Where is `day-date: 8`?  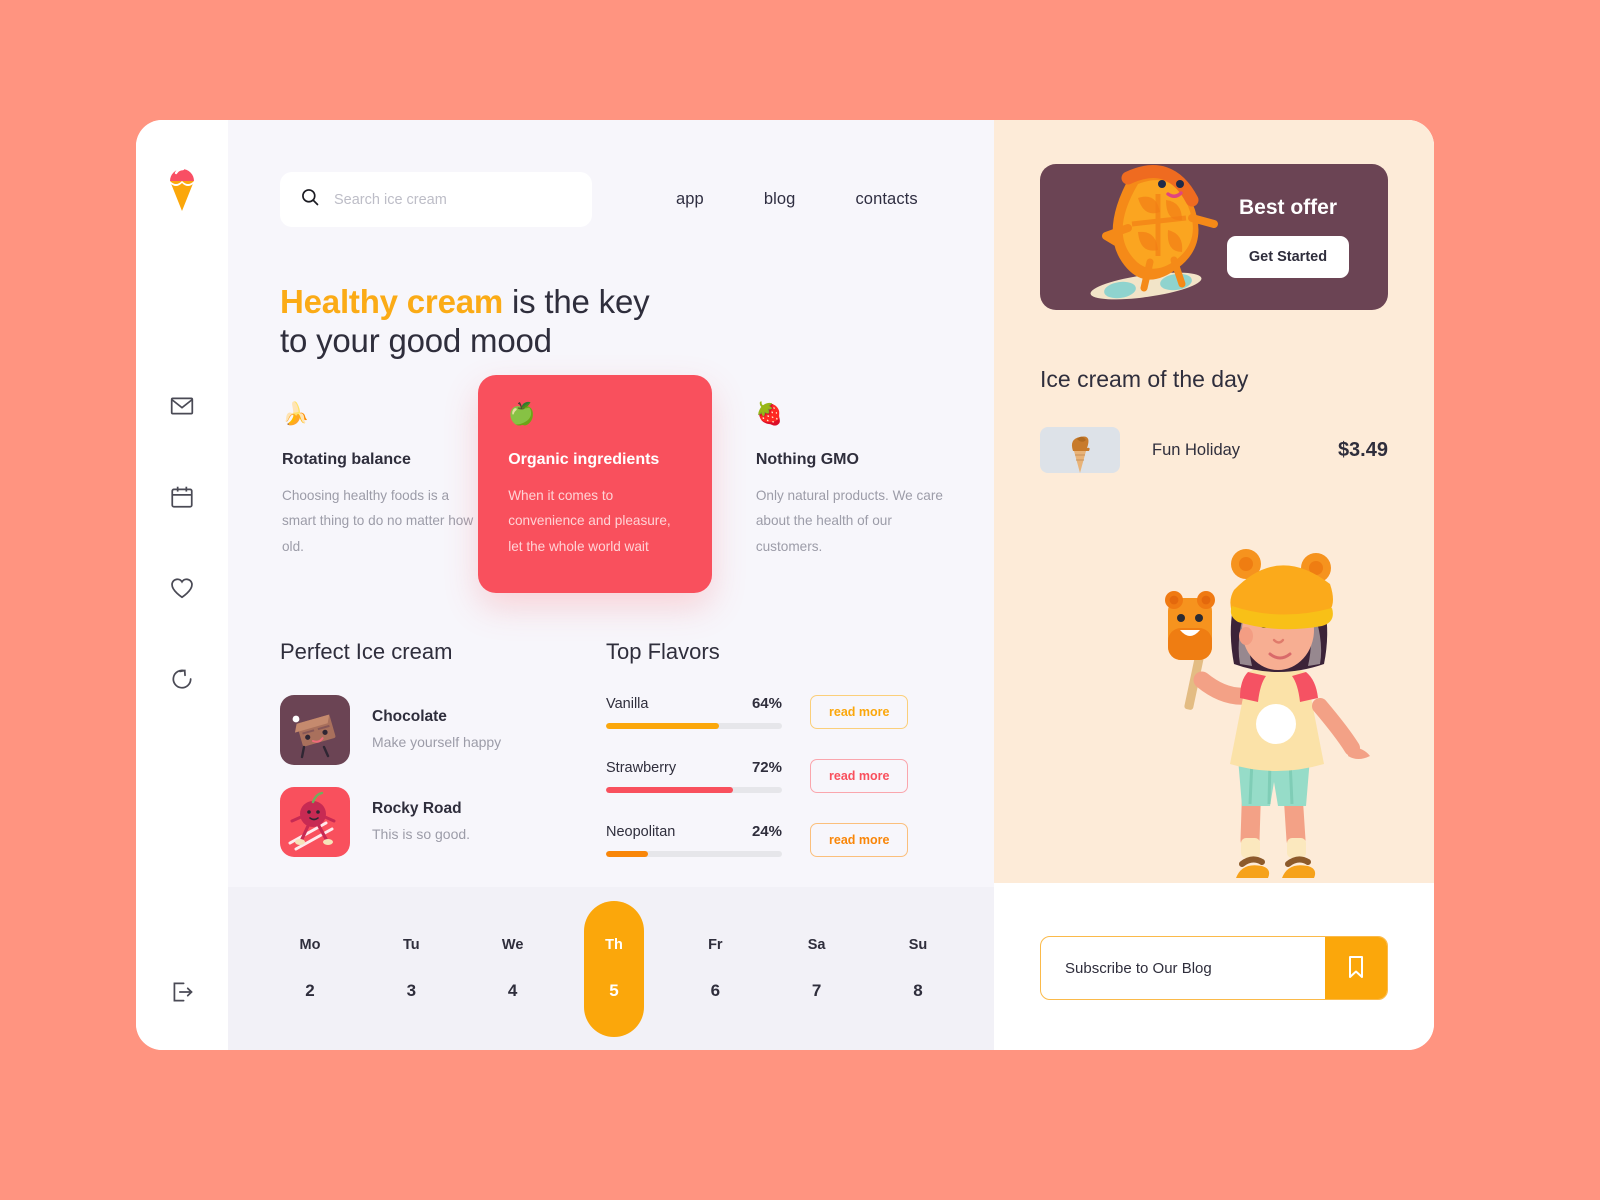 day-date: 8 is located at coordinates (918, 990).